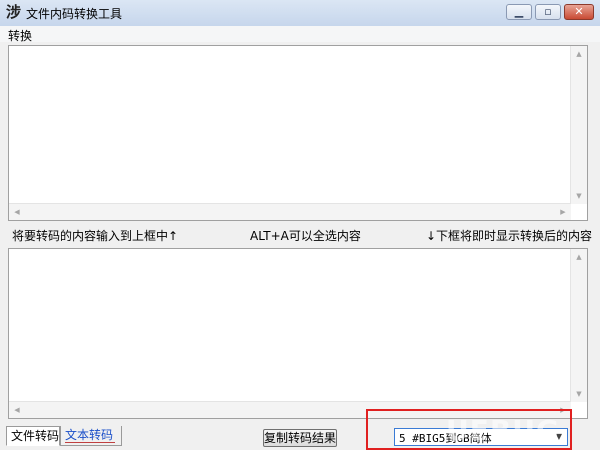  Describe the element at coordinates (578, 325) in the screenshot. I see `output-vertical-scrollbar: ▲ ▼` at that location.